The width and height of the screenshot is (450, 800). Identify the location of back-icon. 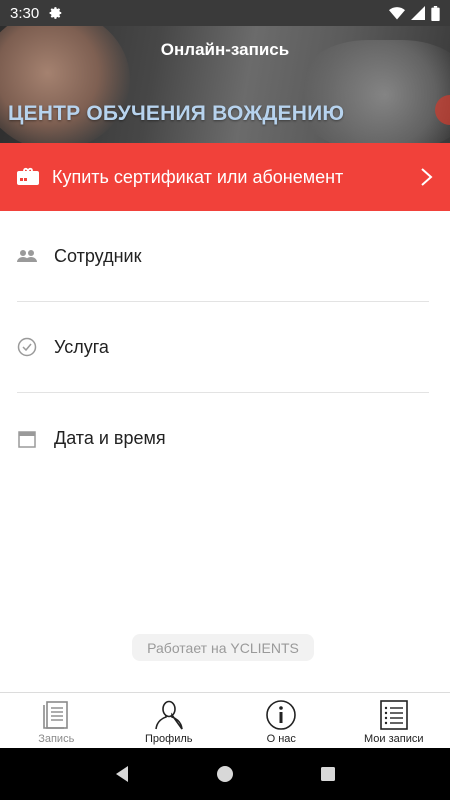
(122, 774).